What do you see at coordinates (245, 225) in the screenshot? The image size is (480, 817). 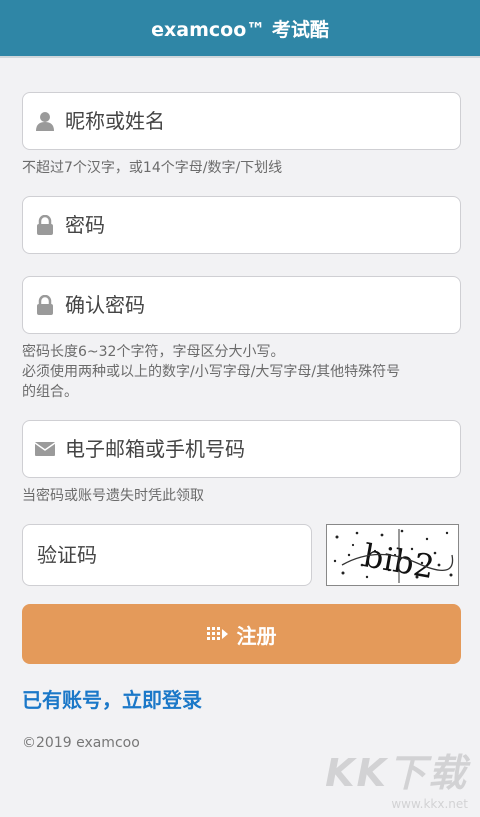 I see `password-input` at bounding box center [245, 225].